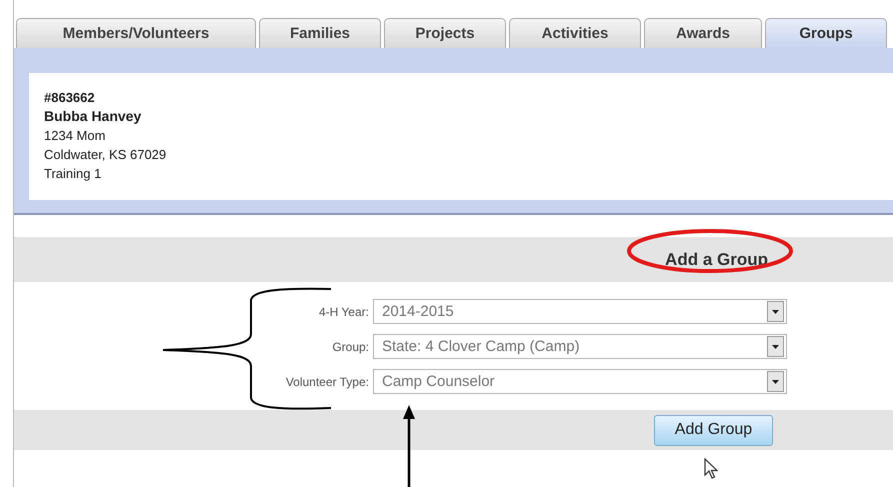  Describe the element at coordinates (716, 260) in the screenshot. I see `section-title: Add a Group` at that location.